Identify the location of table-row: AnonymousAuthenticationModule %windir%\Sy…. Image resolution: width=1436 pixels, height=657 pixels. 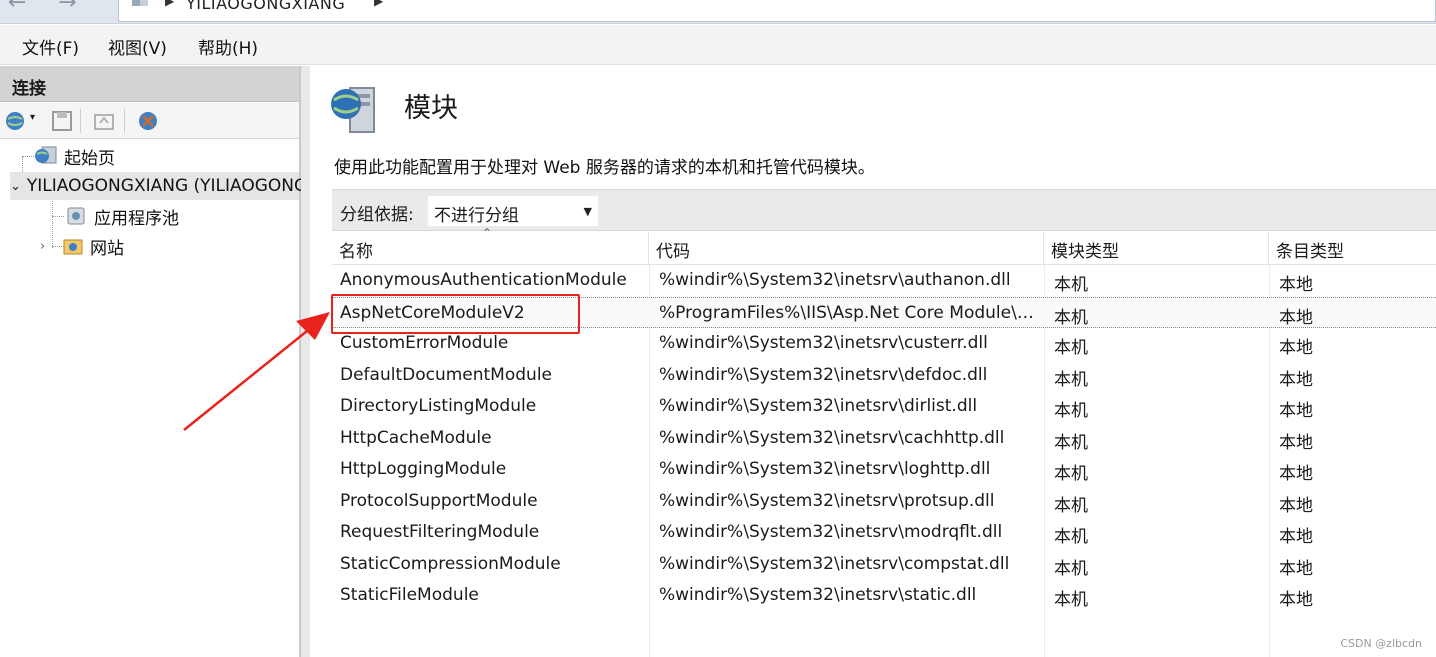
(884, 281).